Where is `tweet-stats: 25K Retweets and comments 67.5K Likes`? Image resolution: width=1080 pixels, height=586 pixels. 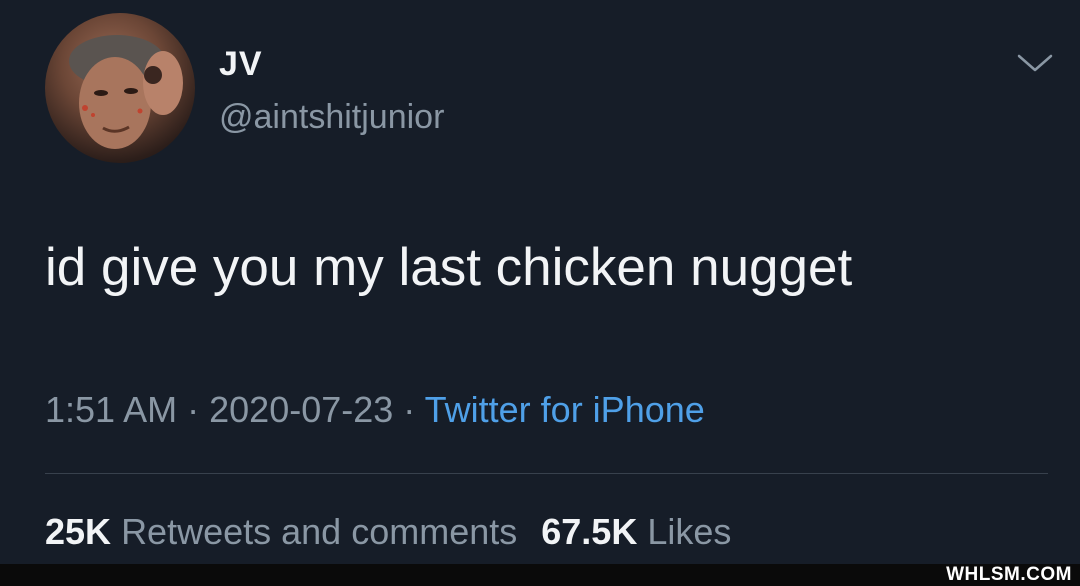
tweet-stats: 25K Retweets and comments 67.5K Likes is located at coordinates (388, 532).